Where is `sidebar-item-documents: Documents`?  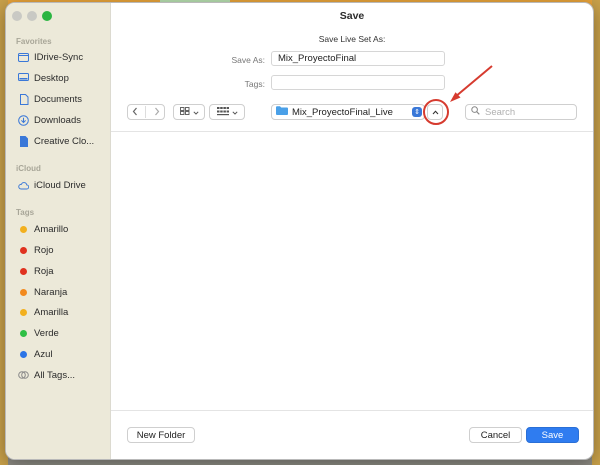 sidebar-item-documents: Documents is located at coordinates (50, 99).